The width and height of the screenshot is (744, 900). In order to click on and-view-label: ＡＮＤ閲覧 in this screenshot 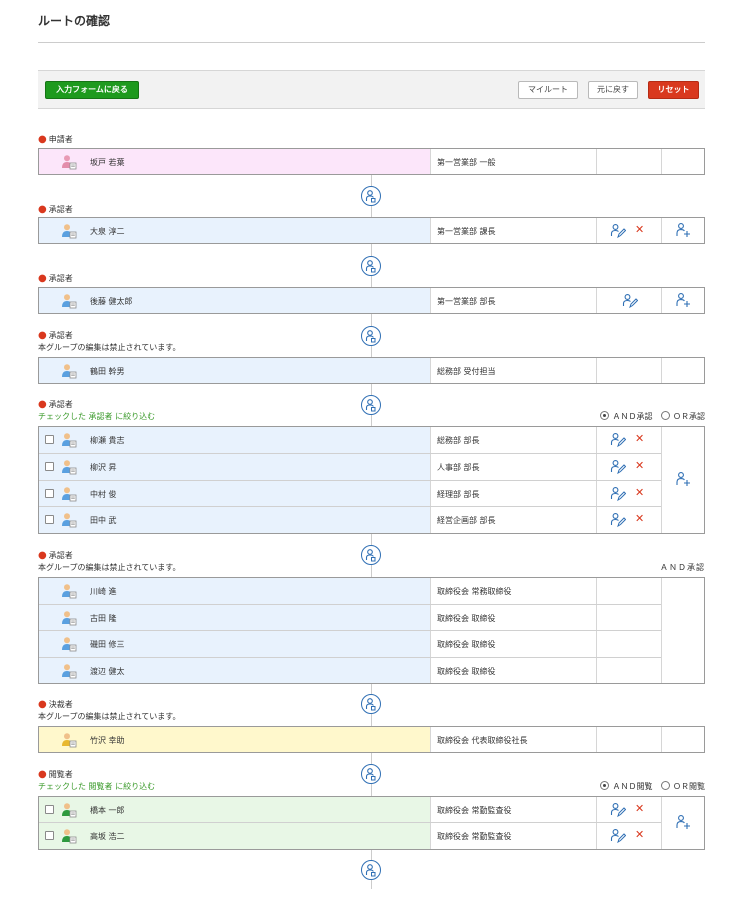, I will do `click(632, 786)`.